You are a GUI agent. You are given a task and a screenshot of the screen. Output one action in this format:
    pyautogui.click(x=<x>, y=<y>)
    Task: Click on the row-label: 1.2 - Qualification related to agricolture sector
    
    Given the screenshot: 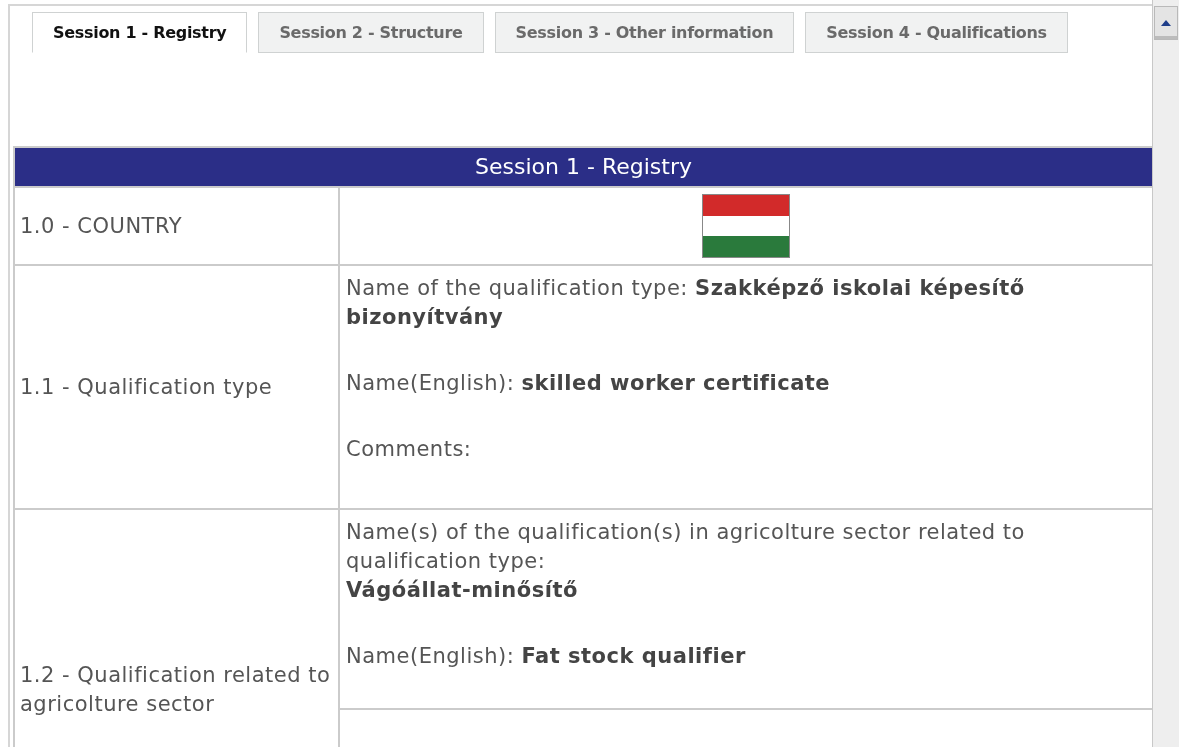 What is the action you would take?
    pyautogui.click(x=176, y=690)
    